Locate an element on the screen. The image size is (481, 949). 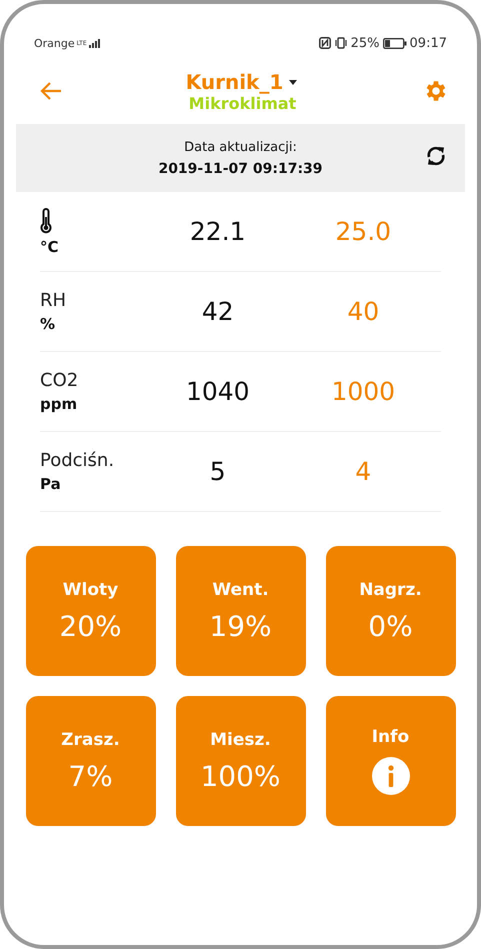
farm-selector: Kurnik_1 is located at coordinates (243, 82).